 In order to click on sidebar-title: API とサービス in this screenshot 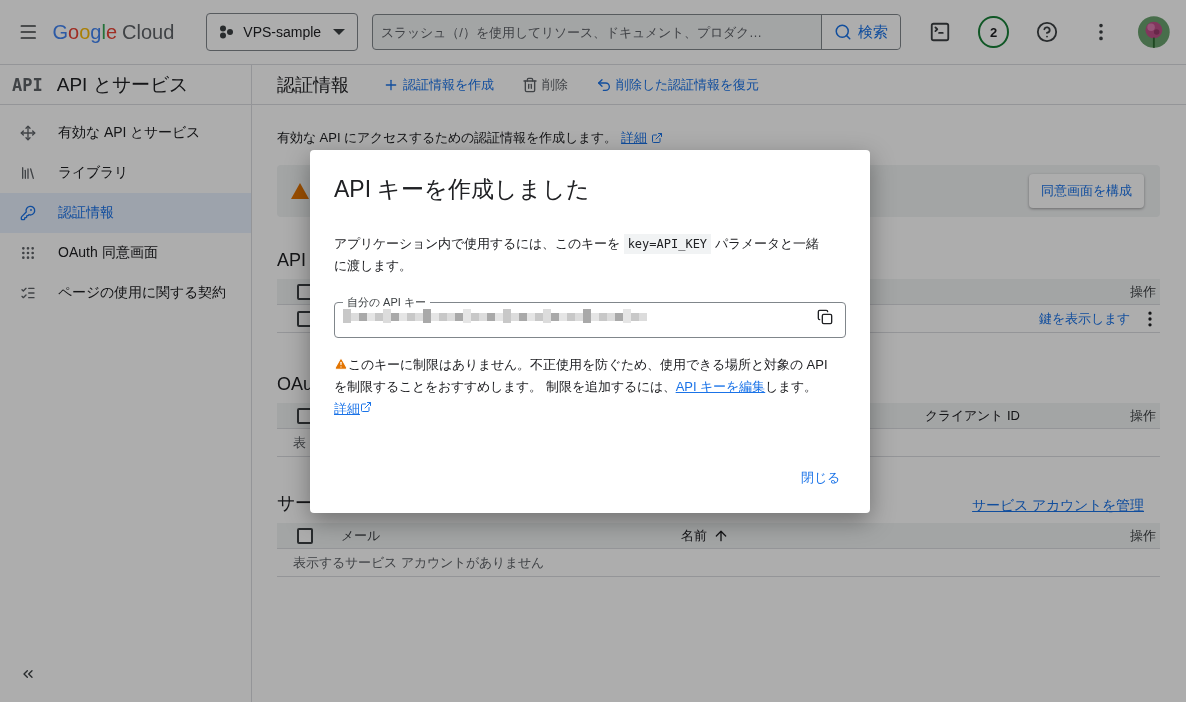, I will do `click(122, 84)`.